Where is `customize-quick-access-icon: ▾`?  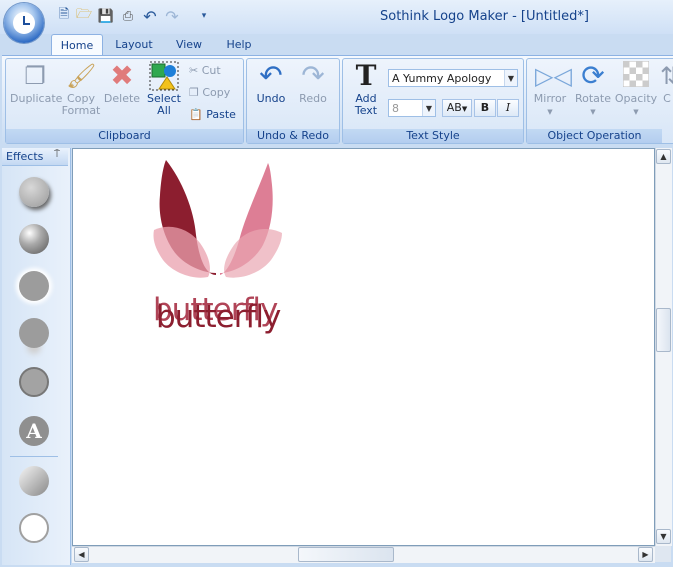 customize-quick-access-icon: ▾ is located at coordinates (204, 16).